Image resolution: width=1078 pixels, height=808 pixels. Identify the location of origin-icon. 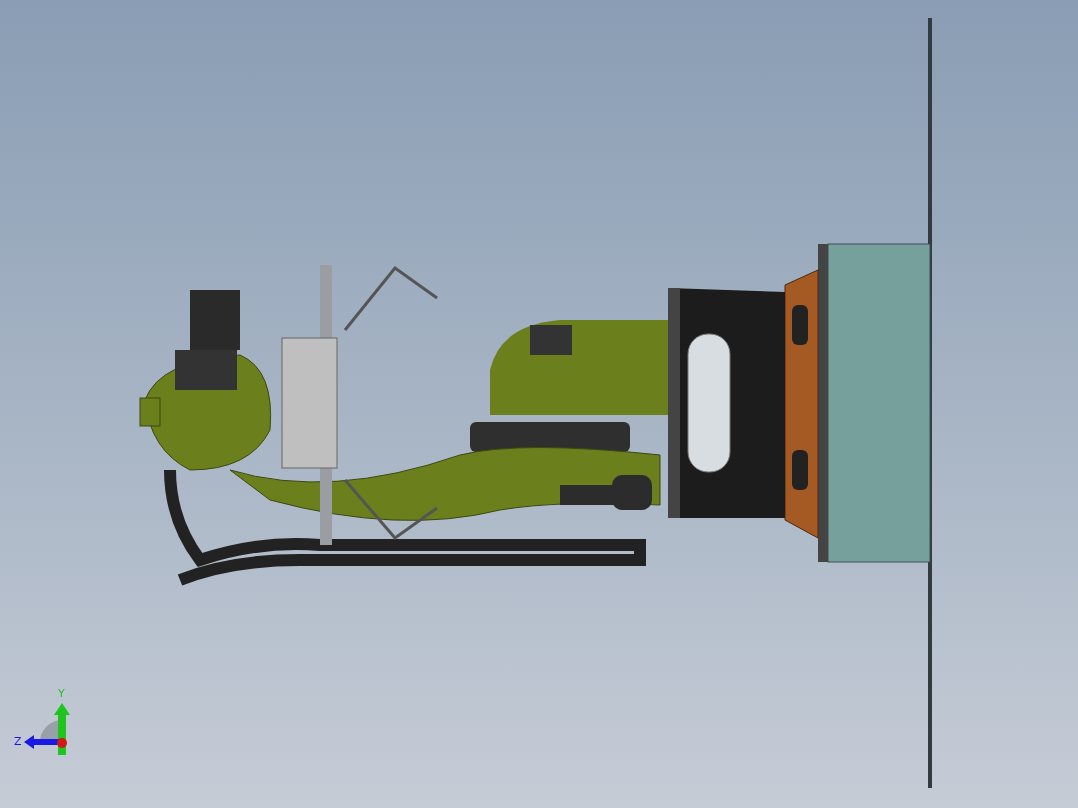
(62, 743).